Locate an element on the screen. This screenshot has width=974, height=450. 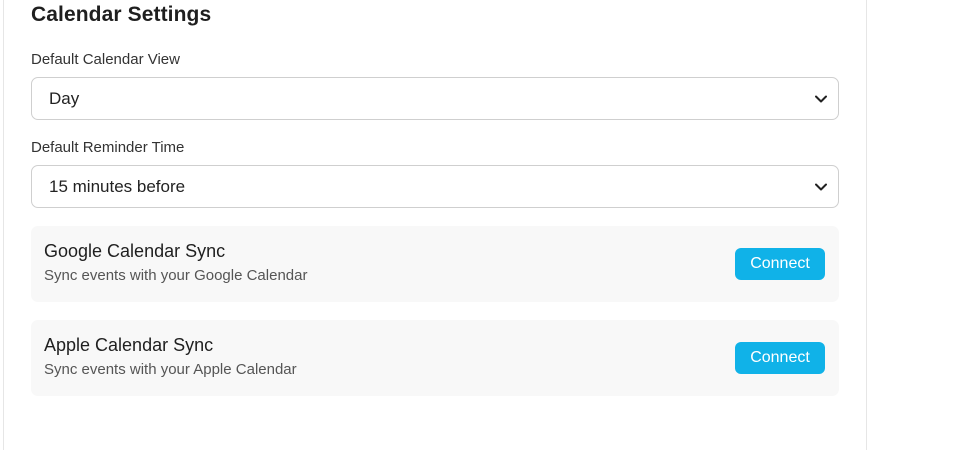
apple-connect-button: Connect is located at coordinates (780, 358).